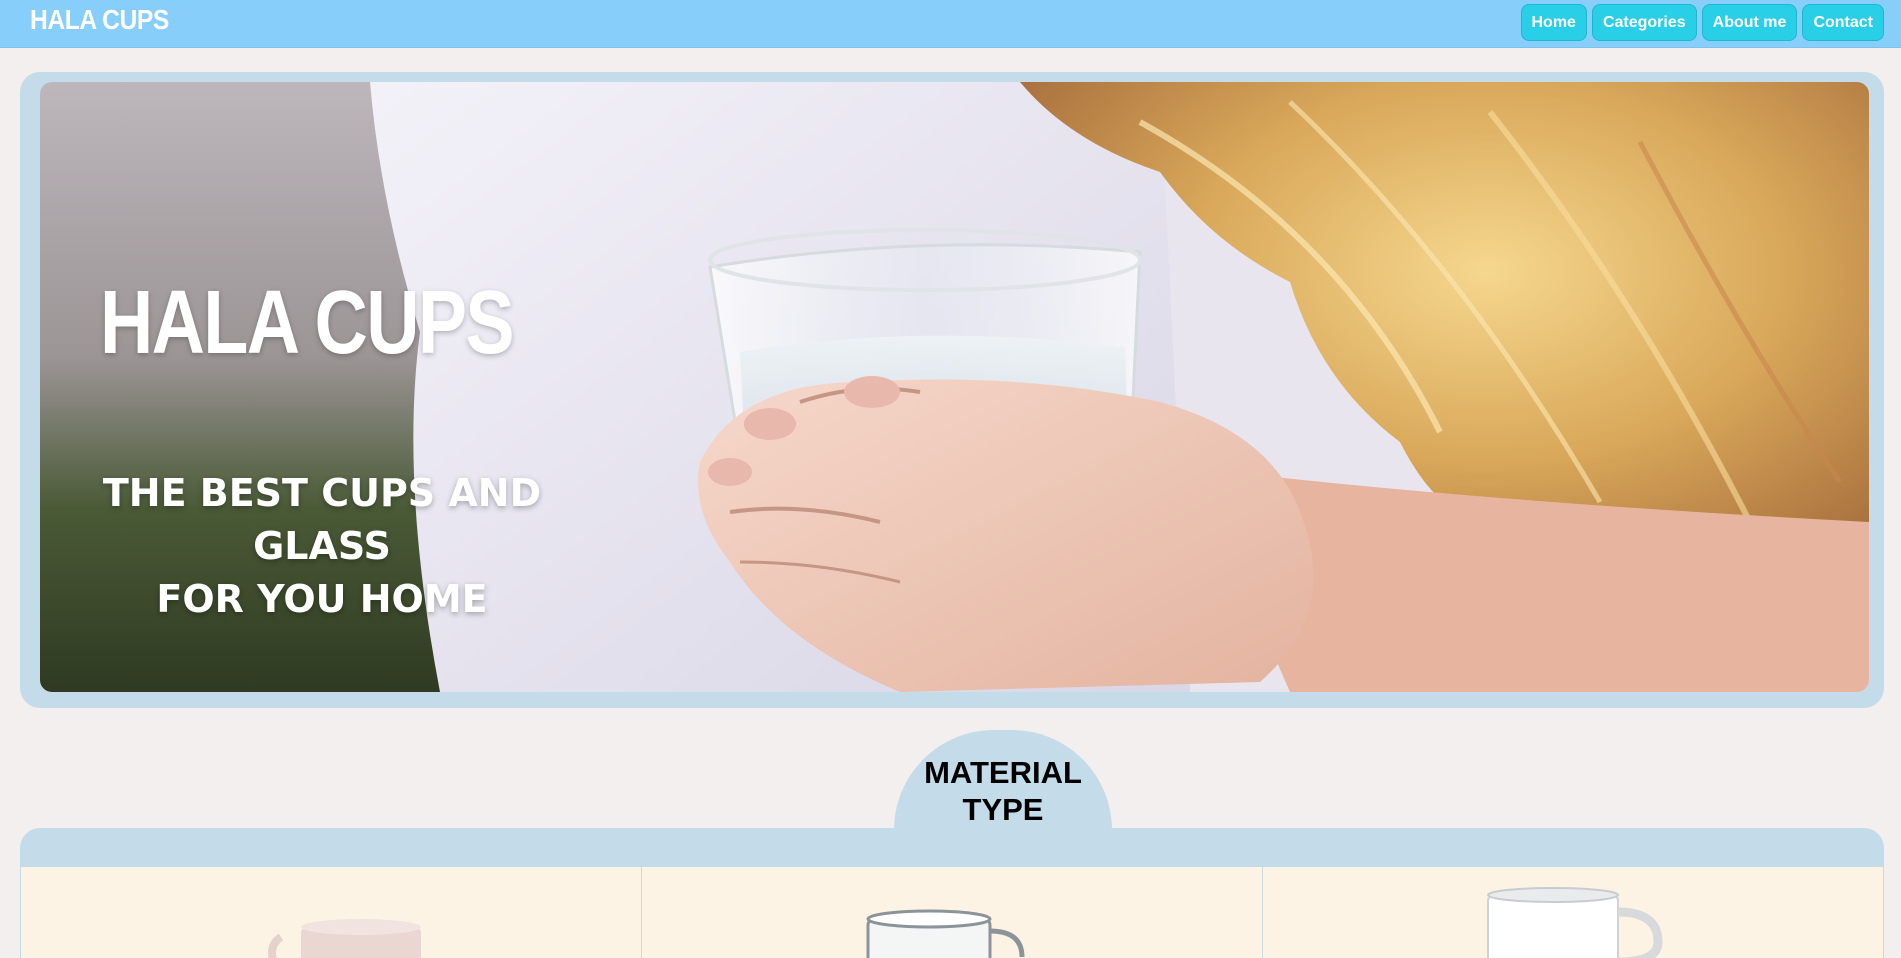 The width and height of the screenshot is (1901, 958). What do you see at coordinates (1843, 22) in the screenshot?
I see `nav-contact-button: Contact` at bounding box center [1843, 22].